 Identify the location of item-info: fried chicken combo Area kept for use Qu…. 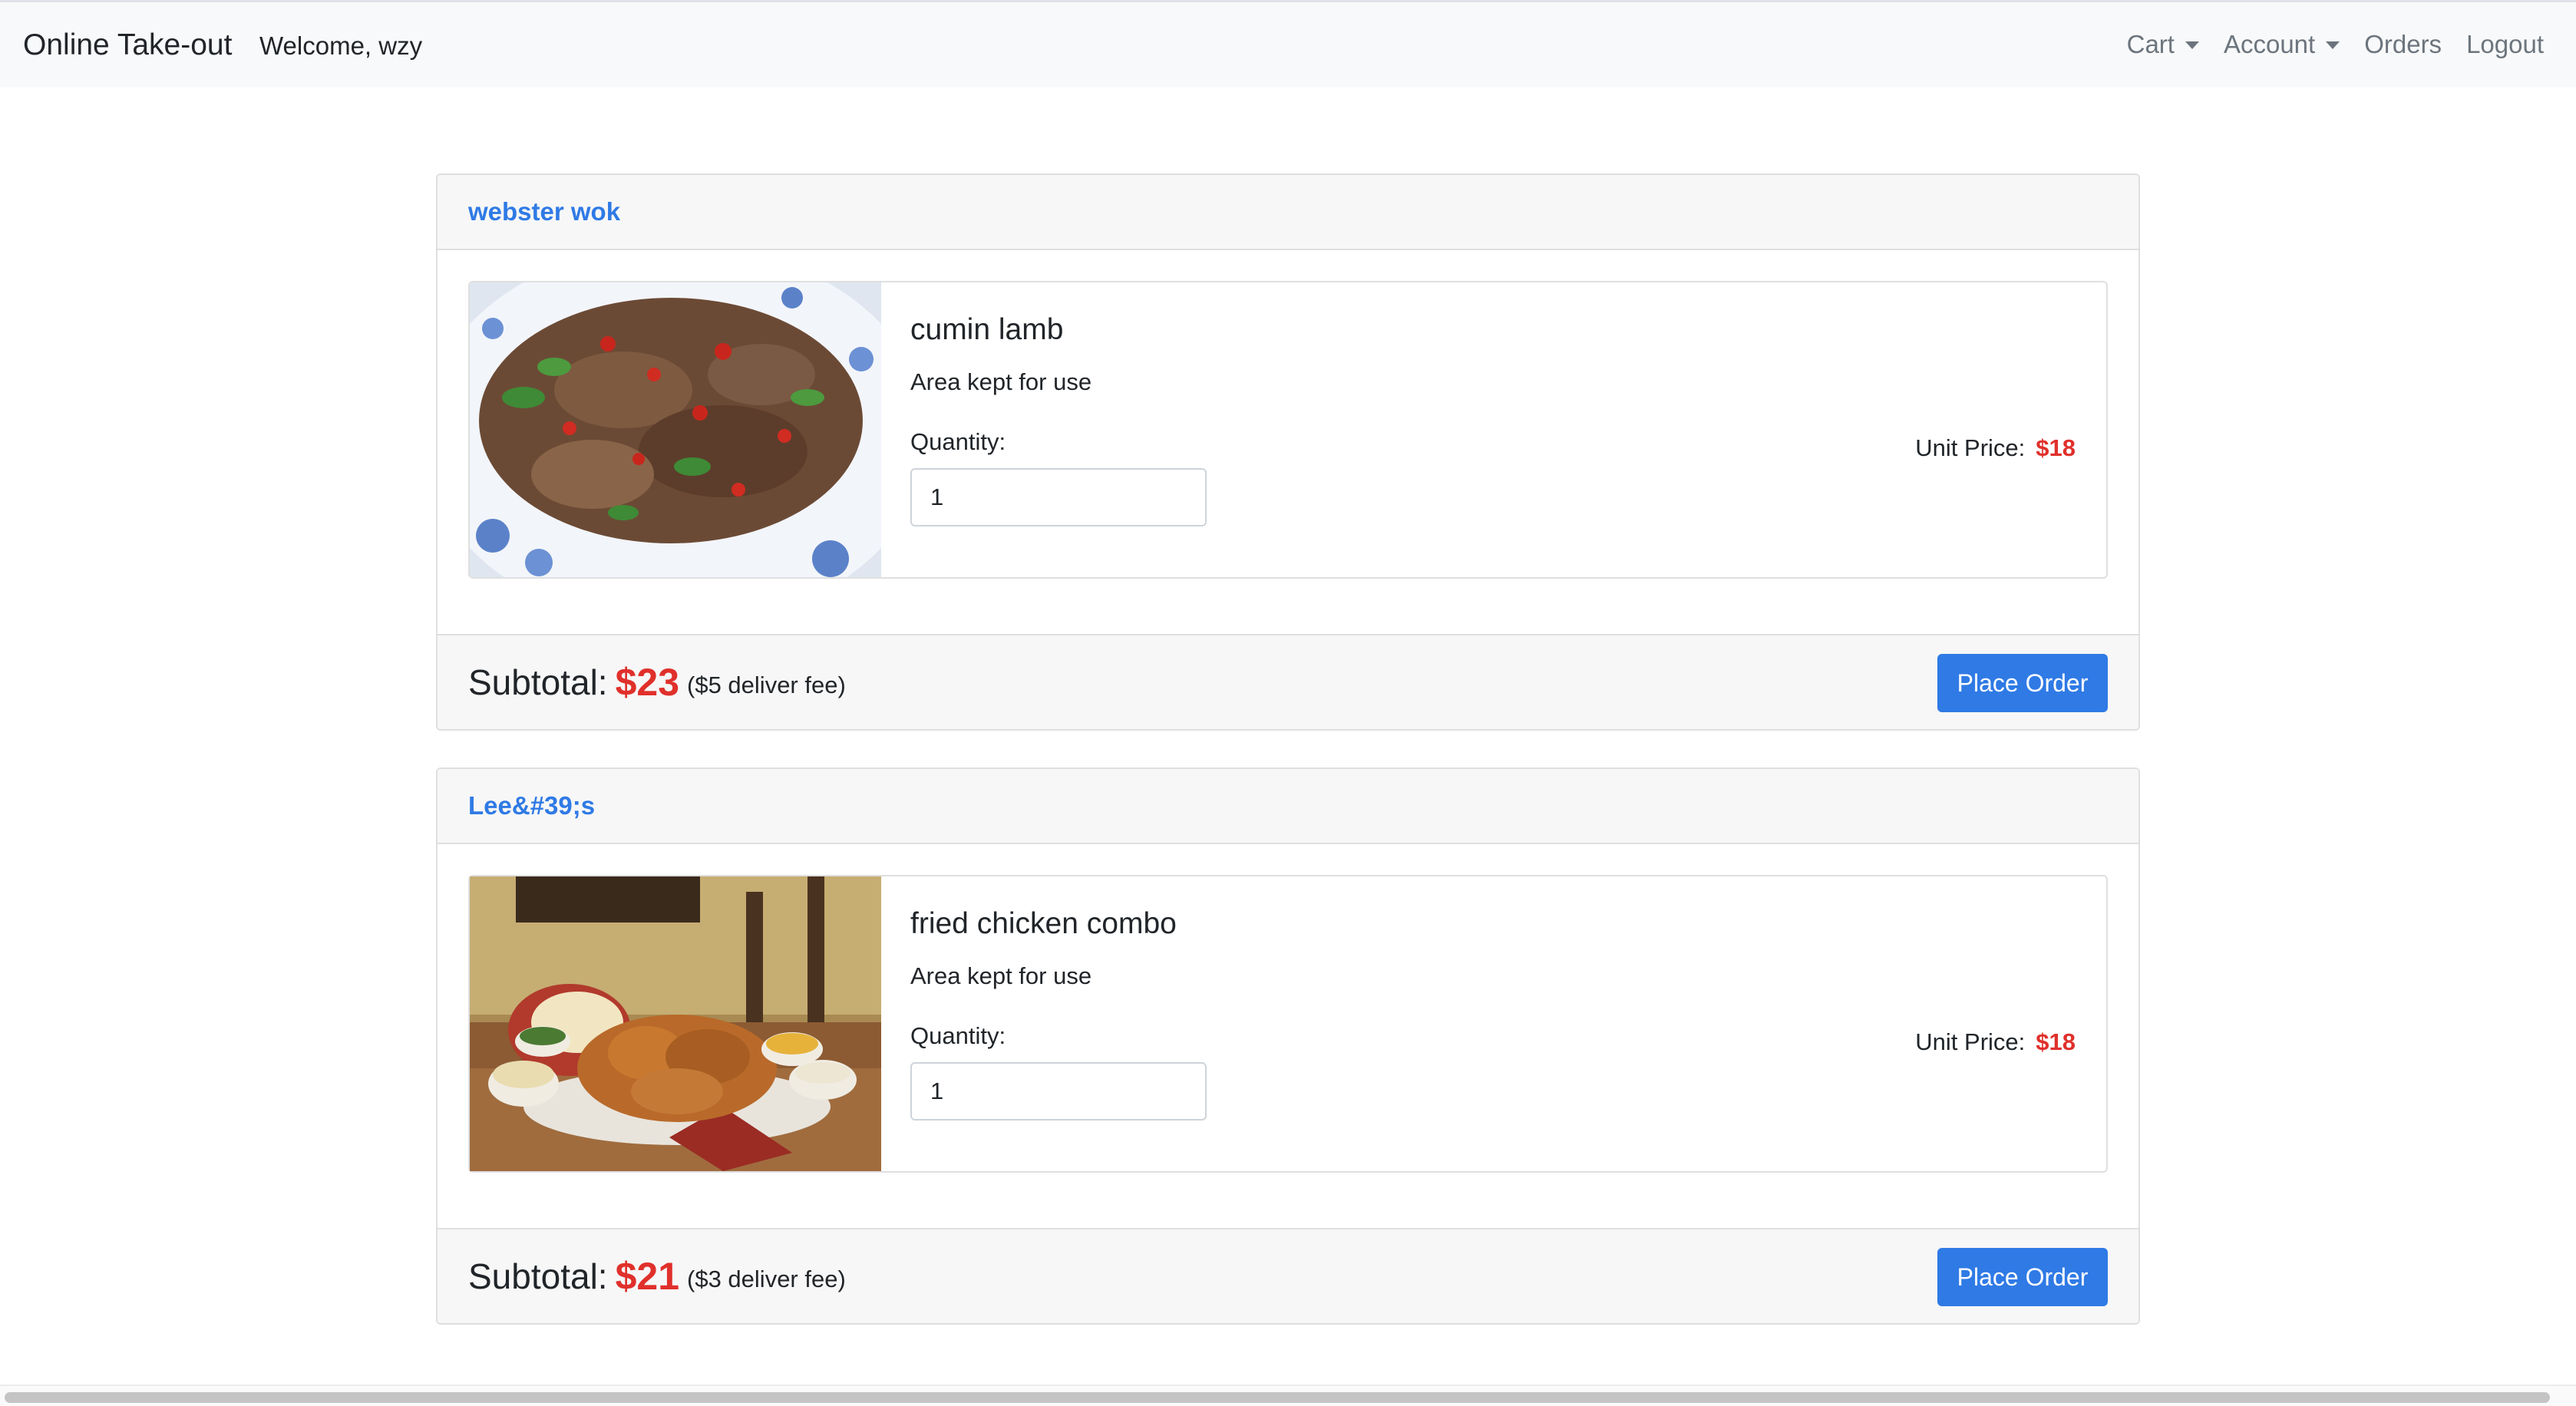
(1044, 1024).